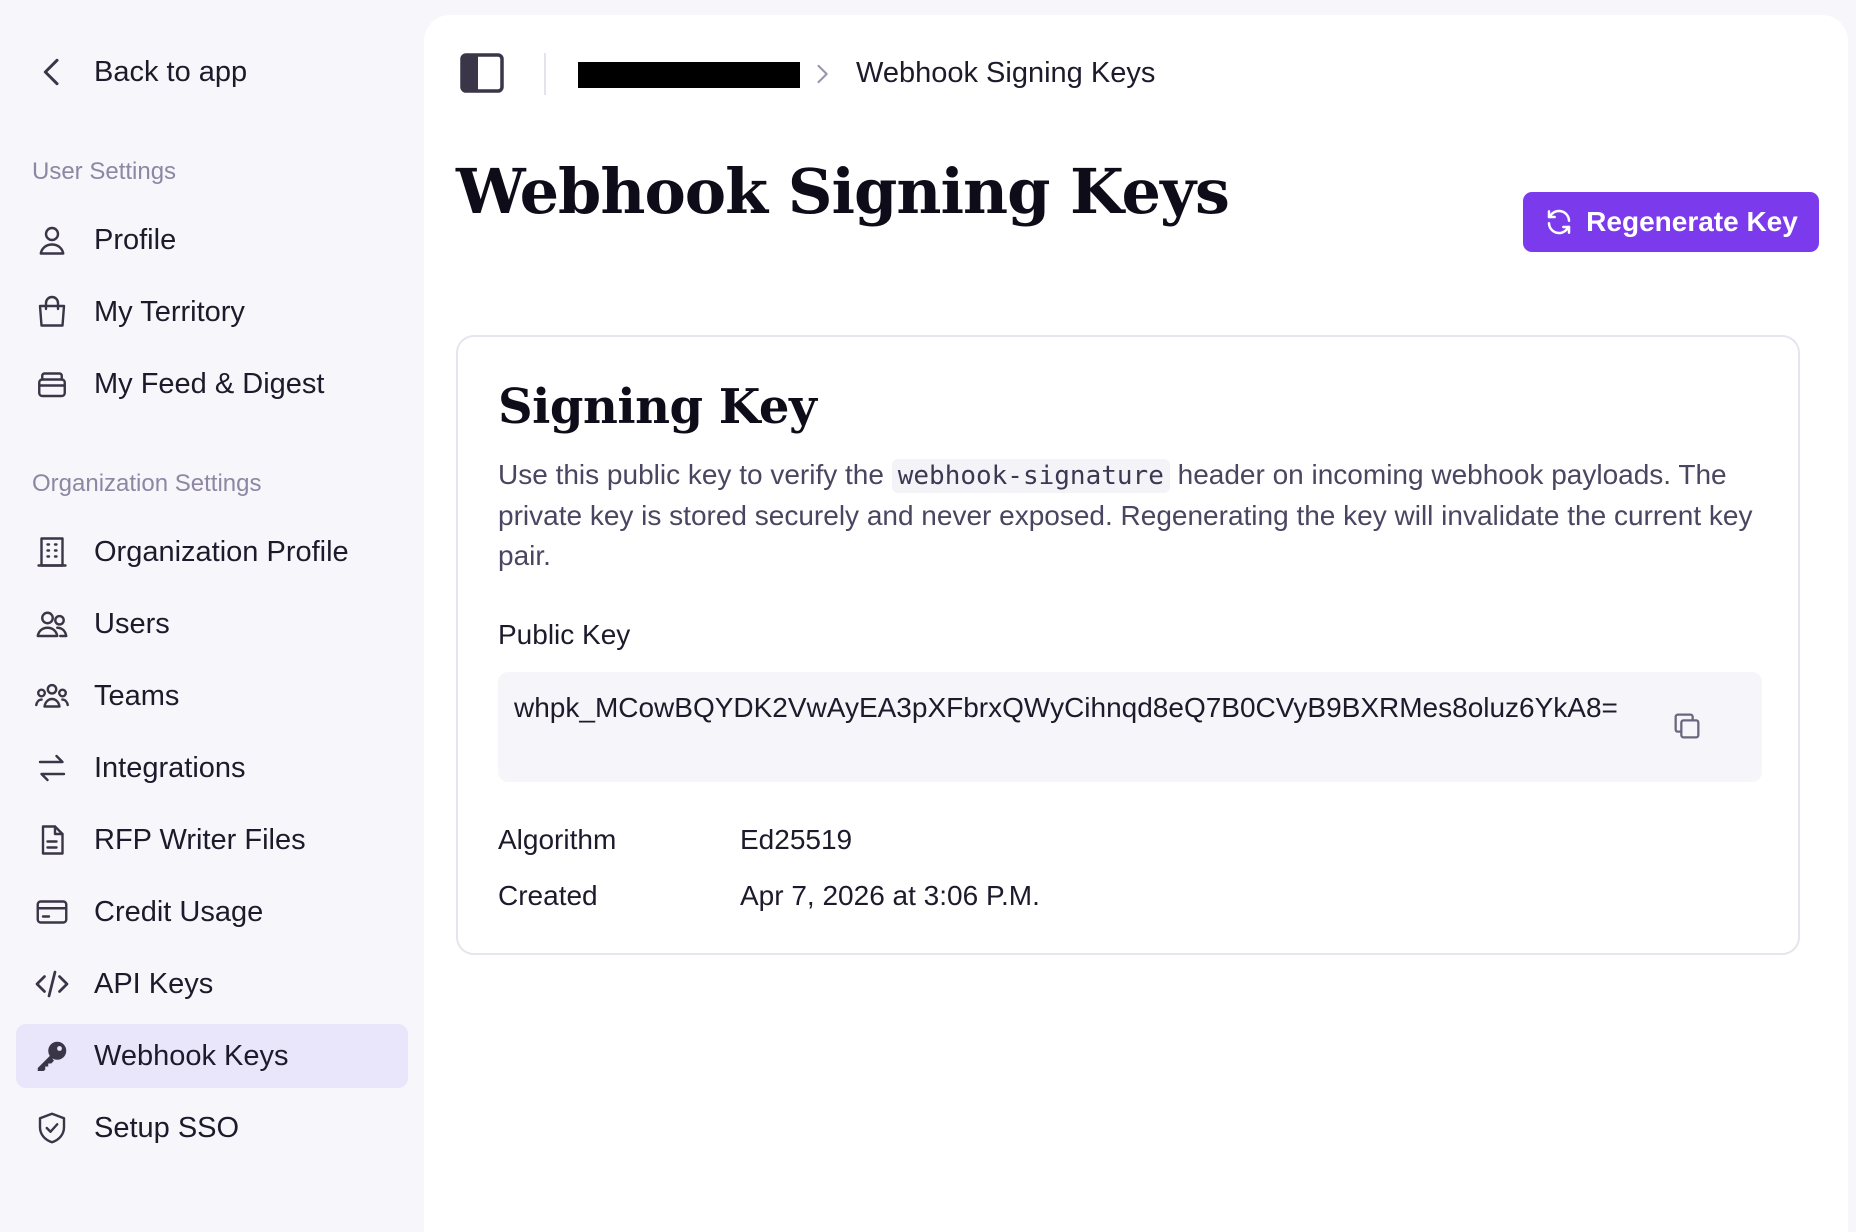 The height and width of the screenshot is (1232, 1856). What do you see at coordinates (564, 634) in the screenshot?
I see `public-key-label: Public Key` at bounding box center [564, 634].